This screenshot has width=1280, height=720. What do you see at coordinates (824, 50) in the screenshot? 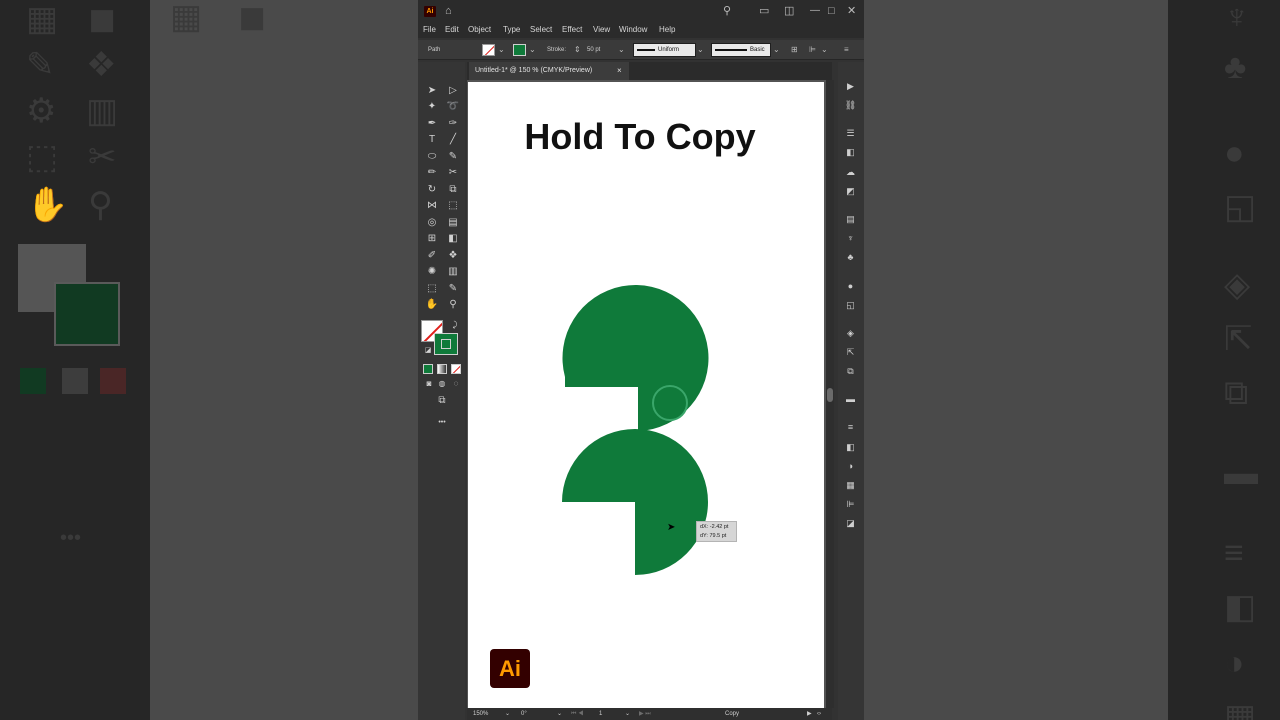
I see `align-dropdown-icon: ⌄` at bounding box center [824, 50].